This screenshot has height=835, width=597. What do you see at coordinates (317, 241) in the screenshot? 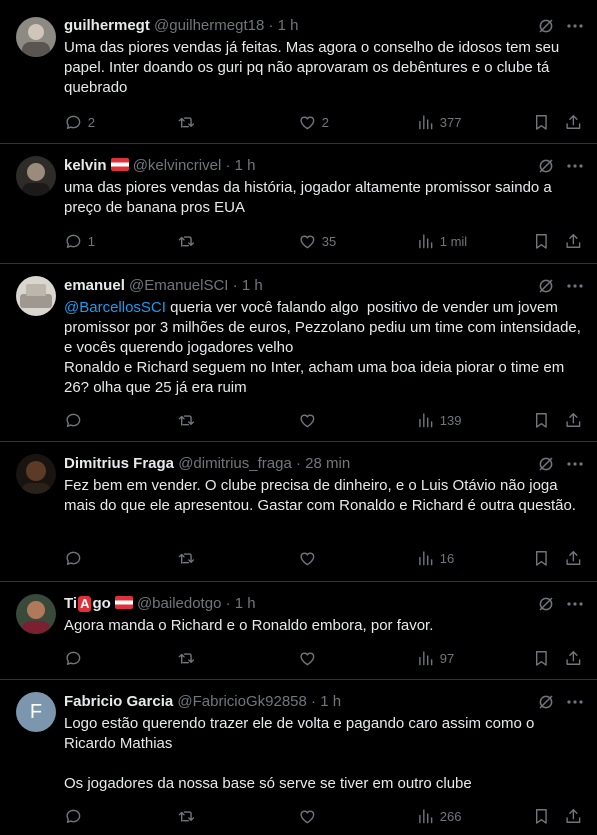
I see `like-button: 35` at bounding box center [317, 241].